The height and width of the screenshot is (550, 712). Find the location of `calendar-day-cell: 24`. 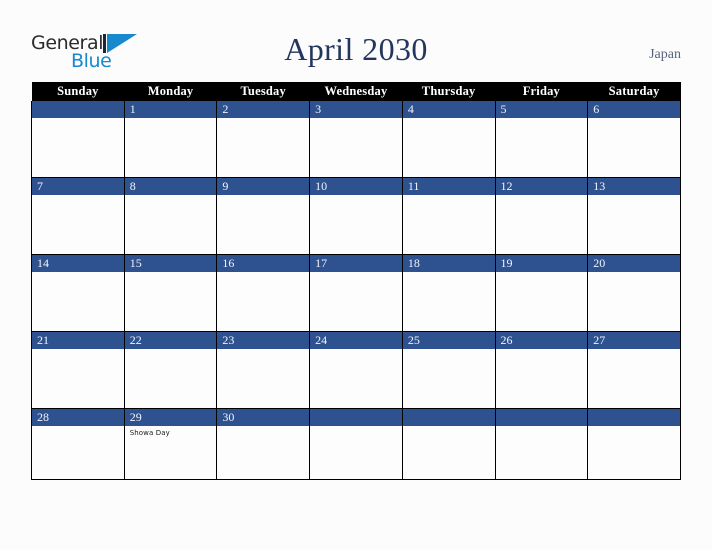

calendar-day-cell: 24 is located at coordinates (356, 370).